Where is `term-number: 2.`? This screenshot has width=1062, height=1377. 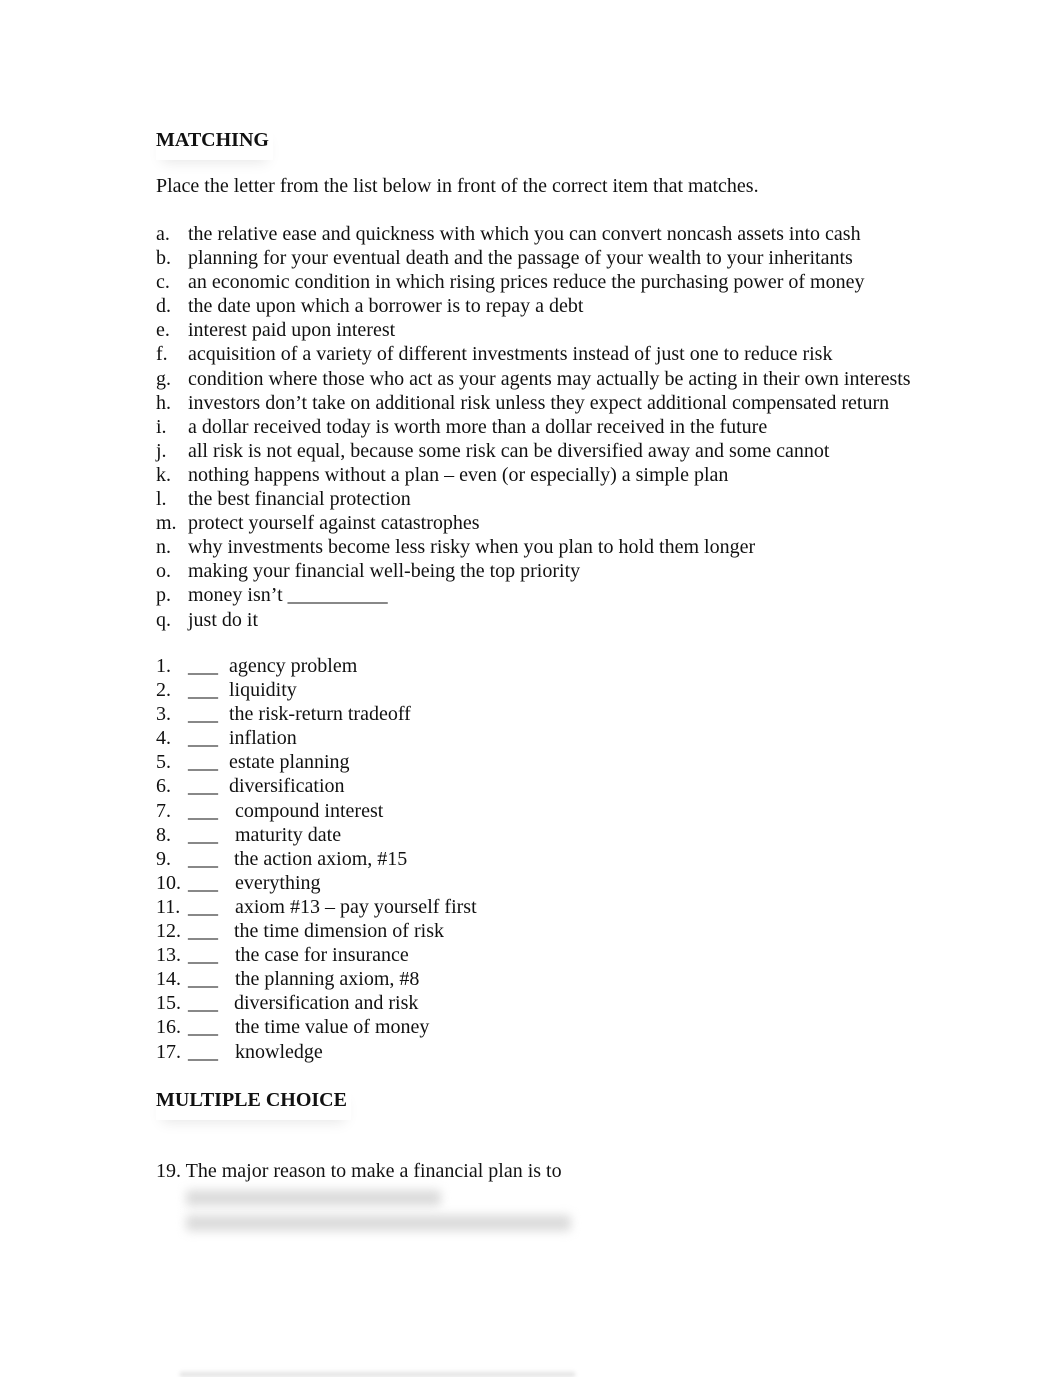 term-number: 2. is located at coordinates (163, 690).